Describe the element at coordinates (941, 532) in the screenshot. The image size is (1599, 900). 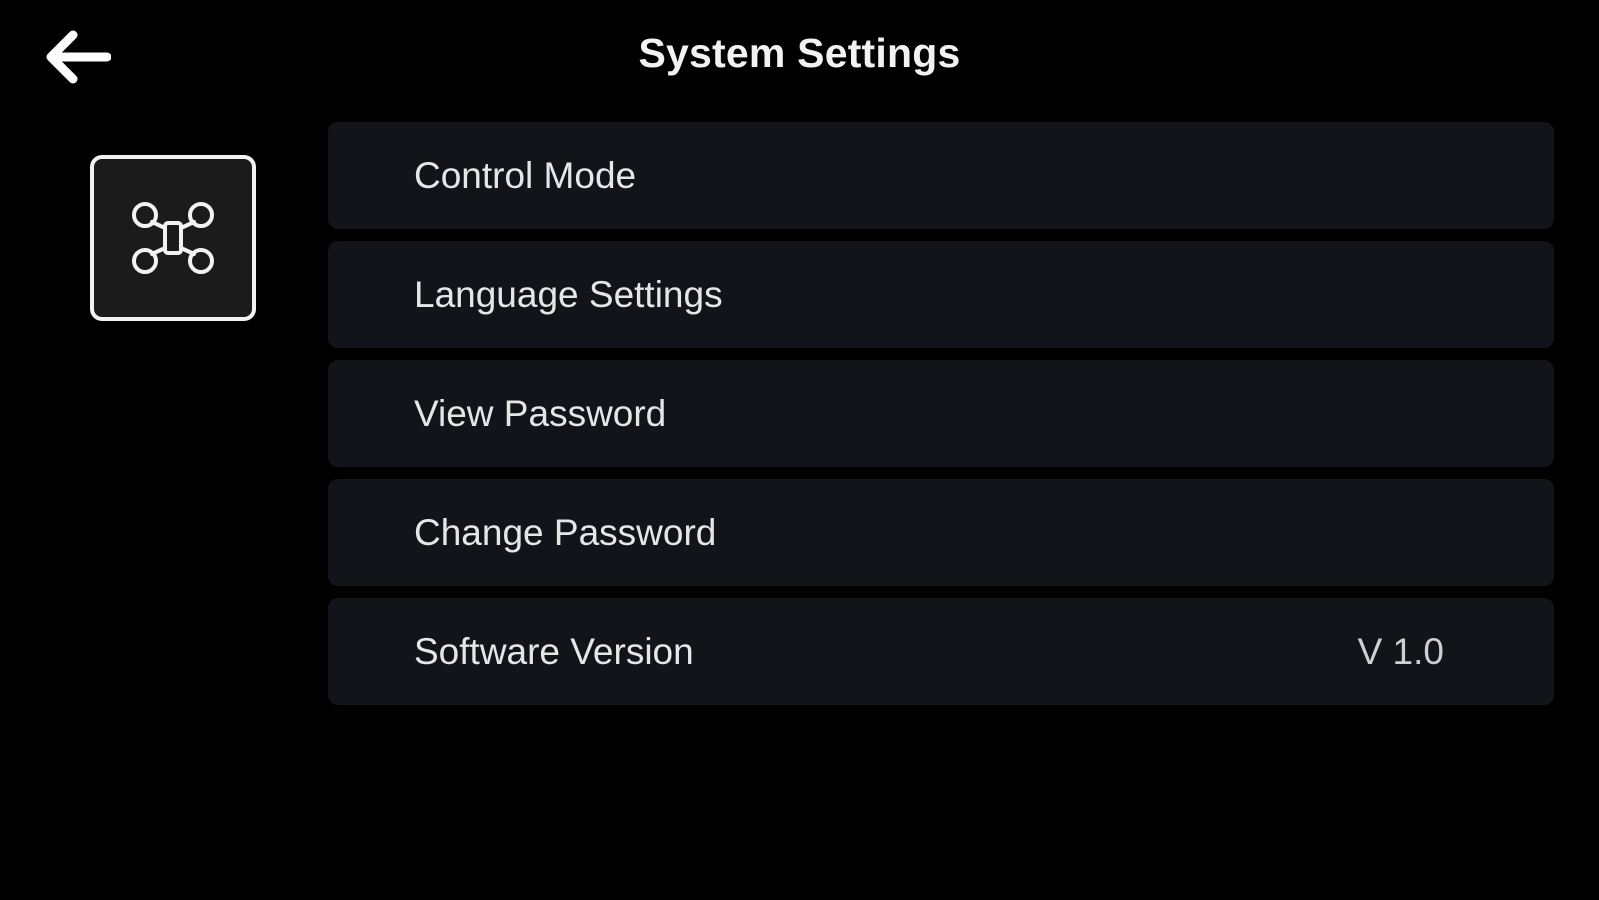
I see `menu-item-change-password: Change Password` at that location.